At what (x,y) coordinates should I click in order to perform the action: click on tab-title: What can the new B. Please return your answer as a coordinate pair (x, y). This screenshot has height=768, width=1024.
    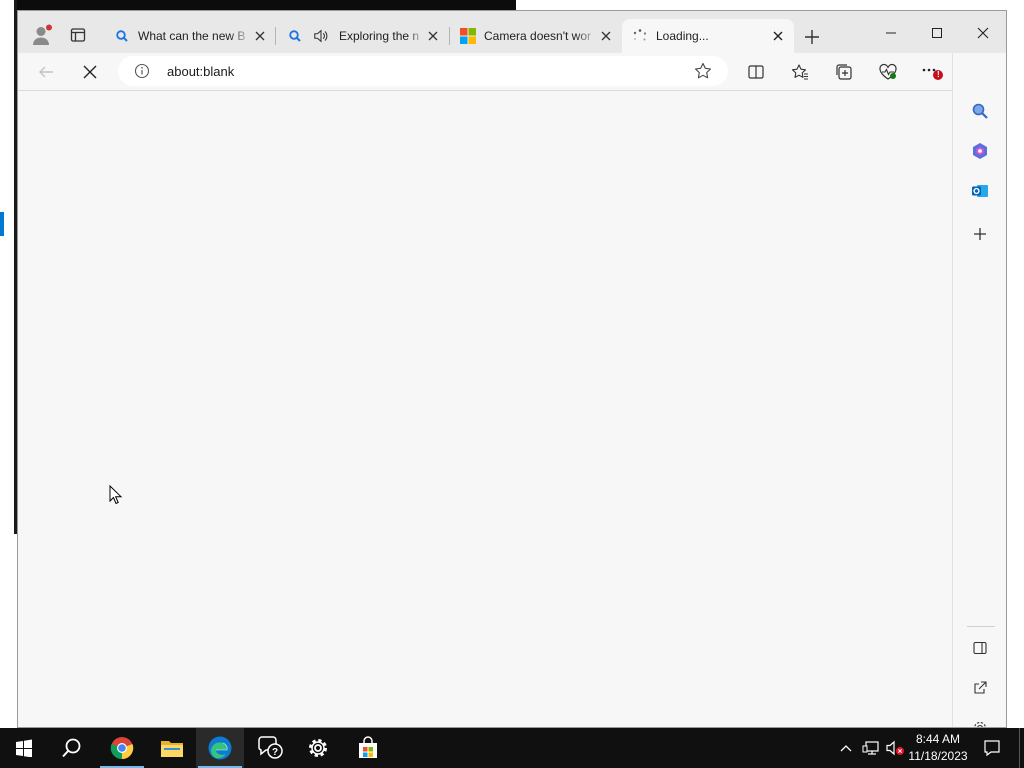
    Looking at the image, I should click on (192, 36).